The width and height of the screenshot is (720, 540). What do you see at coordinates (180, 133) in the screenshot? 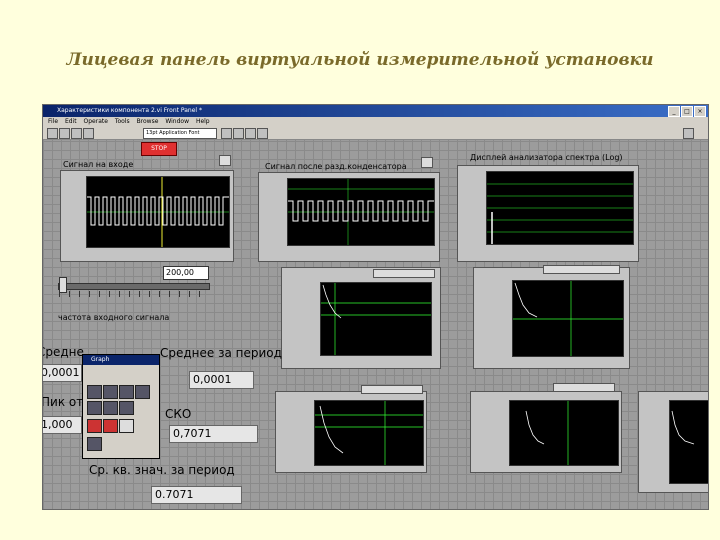
I see `font-selector: 13pt Application Font` at bounding box center [180, 133].